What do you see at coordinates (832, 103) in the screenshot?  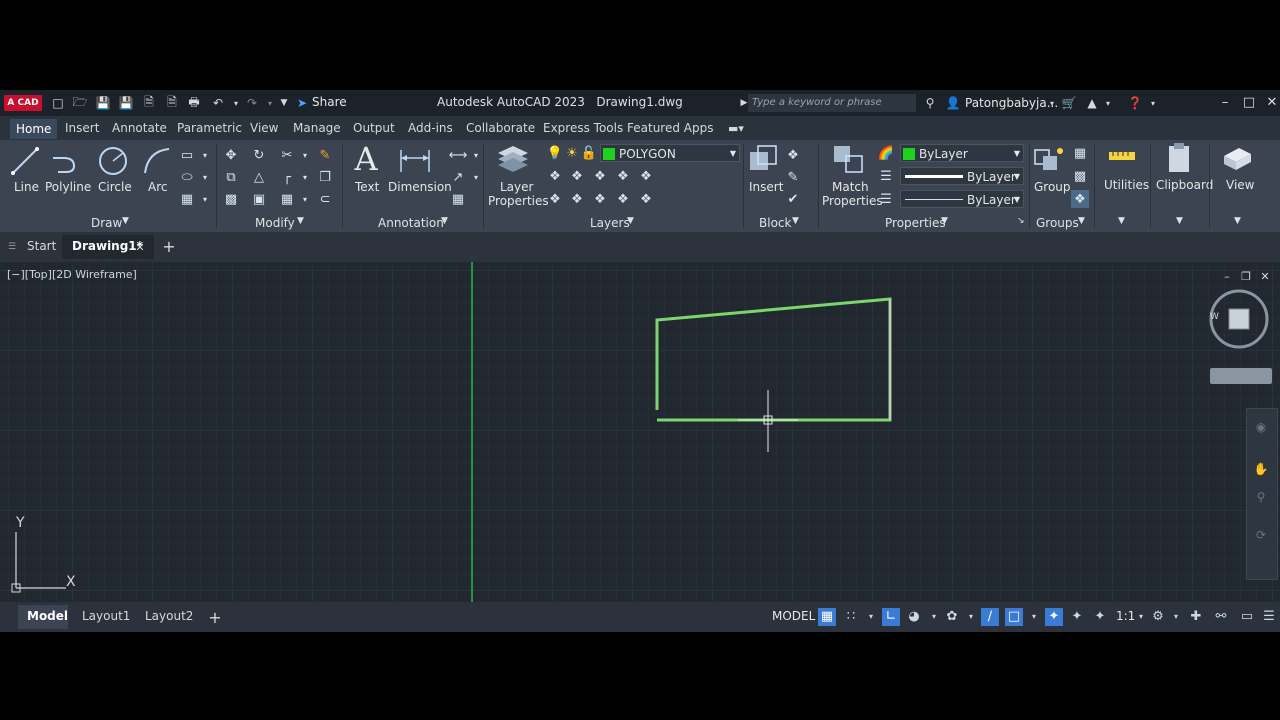 I see `search-input: Type a keyword or phrase` at bounding box center [832, 103].